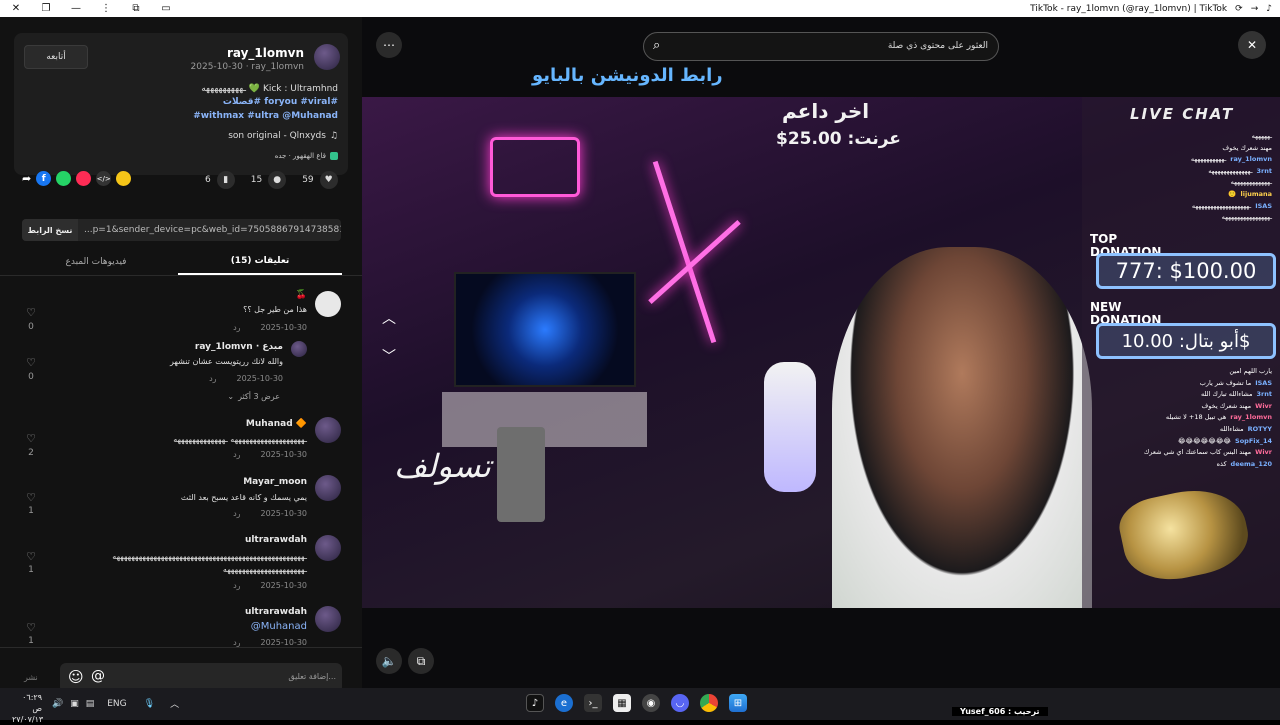 The height and width of the screenshot is (725, 1280). I want to click on discord-app-icon: ◡, so click(680, 703).